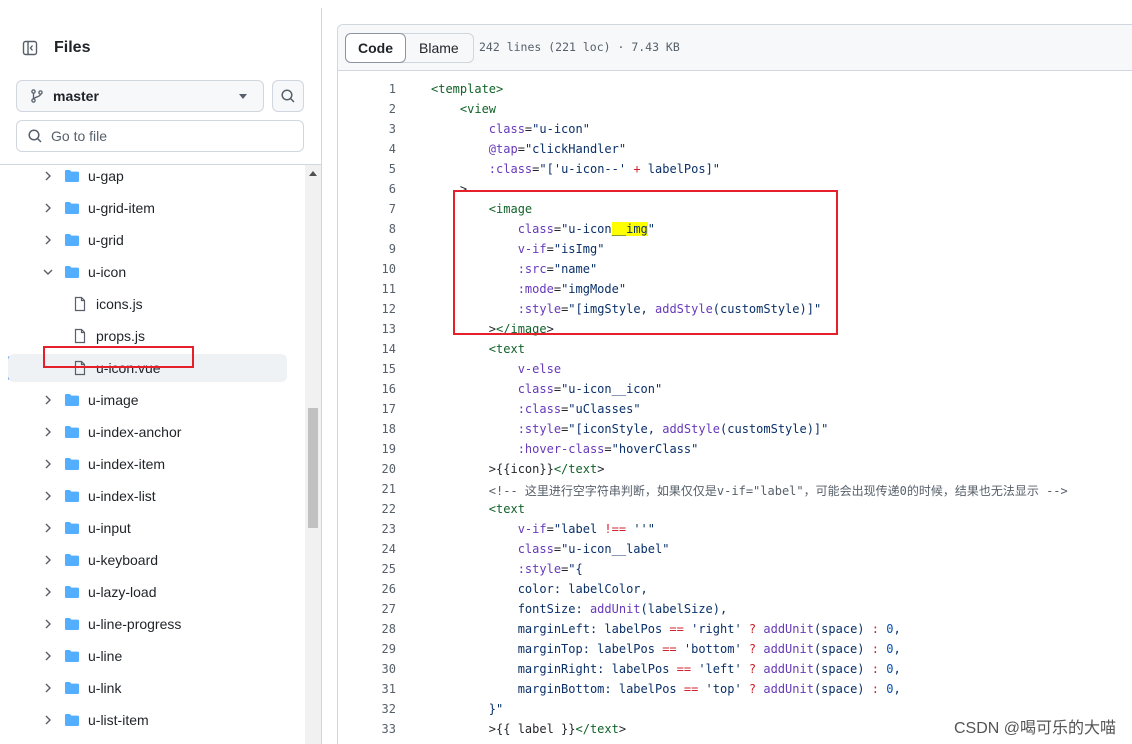 This screenshot has height=744, width=1132. Describe the element at coordinates (367, 529) in the screenshot. I see `line-number: 23` at that location.